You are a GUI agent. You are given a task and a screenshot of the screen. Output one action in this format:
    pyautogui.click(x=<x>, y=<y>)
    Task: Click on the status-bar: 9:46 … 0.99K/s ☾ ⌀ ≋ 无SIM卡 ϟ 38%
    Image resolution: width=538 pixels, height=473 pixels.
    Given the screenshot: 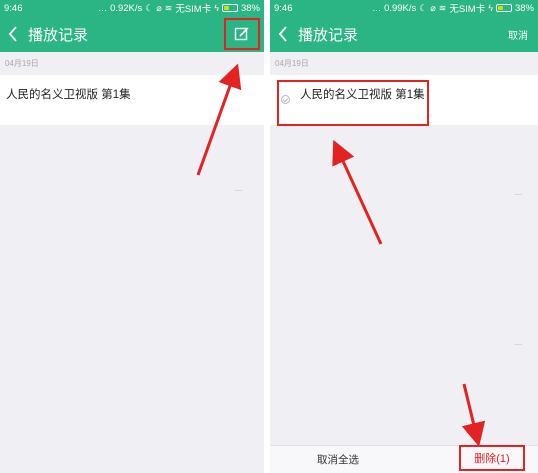 What is the action you would take?
    pyautogui.click(x=404, y=8)
    